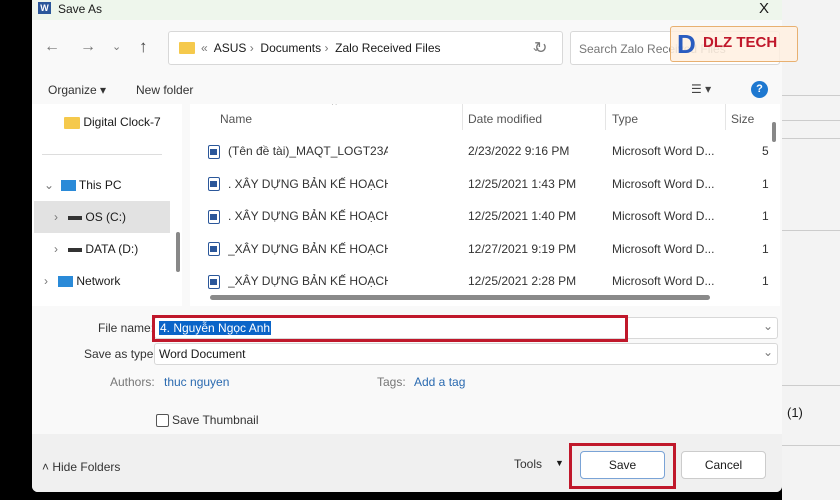  Describe the element at coordinates (230, 48) in the screenshot. I see `breadcrumb-asus: ASUS` at that location.